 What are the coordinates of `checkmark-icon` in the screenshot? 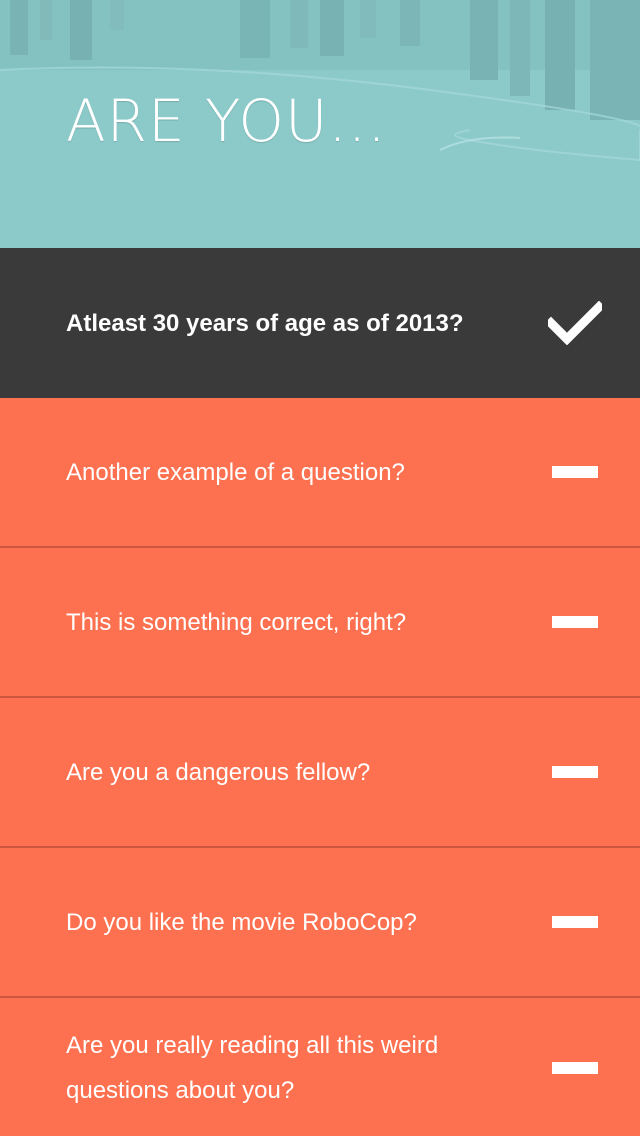 It's located at (575, 323).